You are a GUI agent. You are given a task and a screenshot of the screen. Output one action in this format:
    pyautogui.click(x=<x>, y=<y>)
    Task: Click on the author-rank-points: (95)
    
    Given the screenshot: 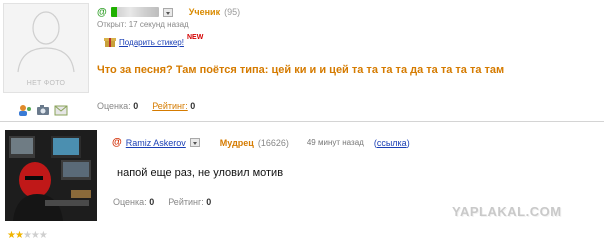 What is the action you would take?
    pyautogui.click(x=232, y=12)
    